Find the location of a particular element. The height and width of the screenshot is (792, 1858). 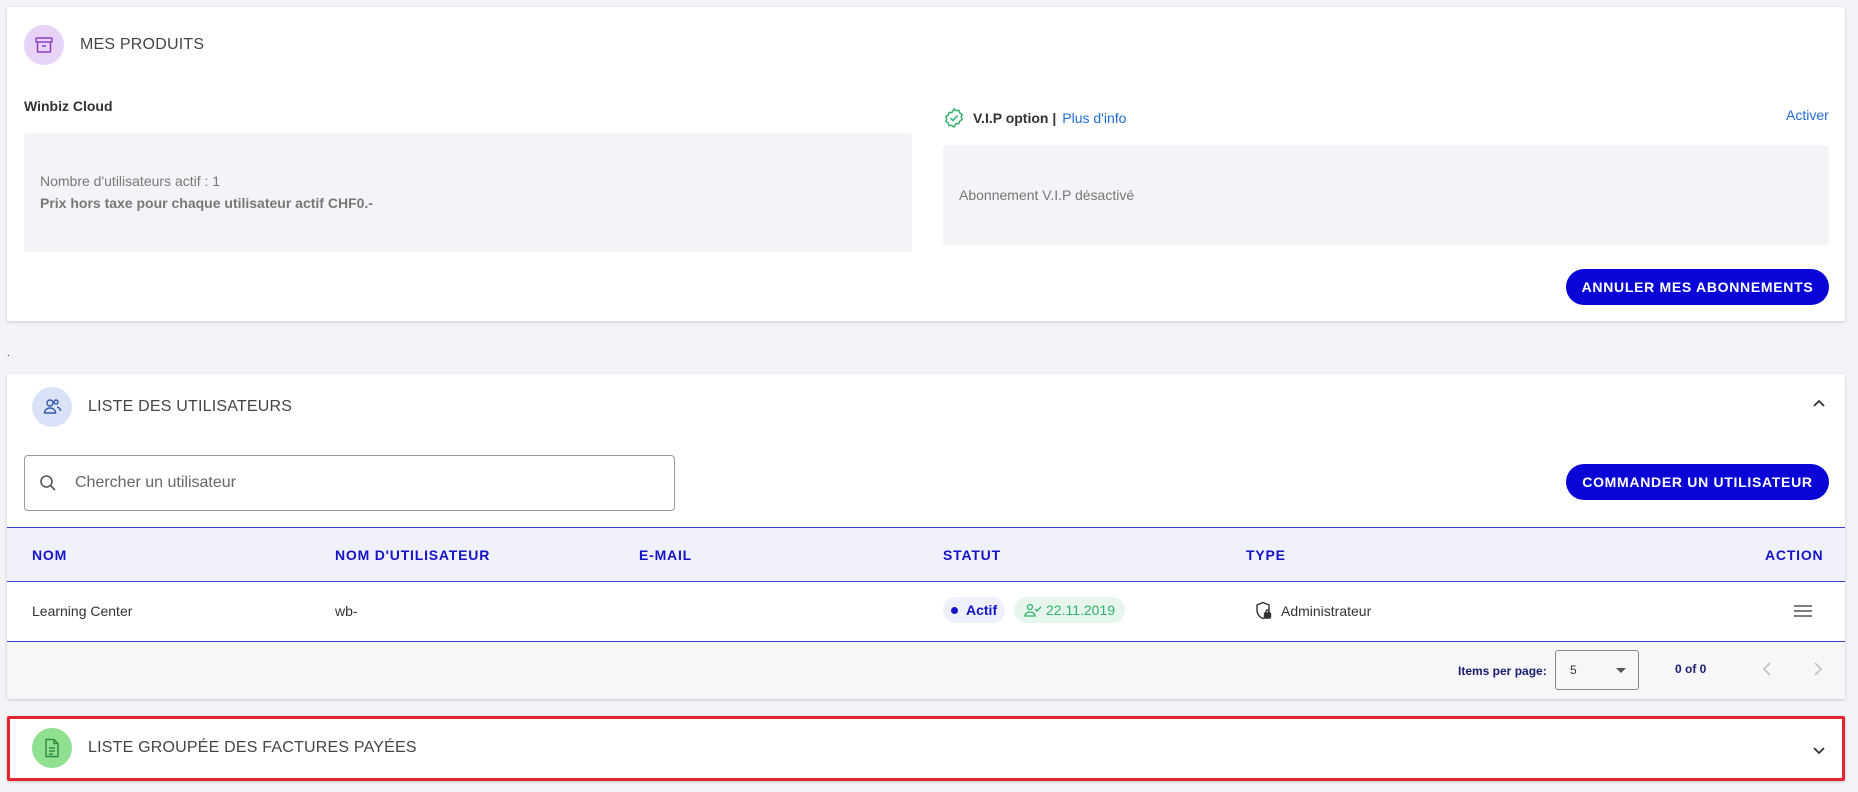

menu-icon is located at coordinates (1803, 613).